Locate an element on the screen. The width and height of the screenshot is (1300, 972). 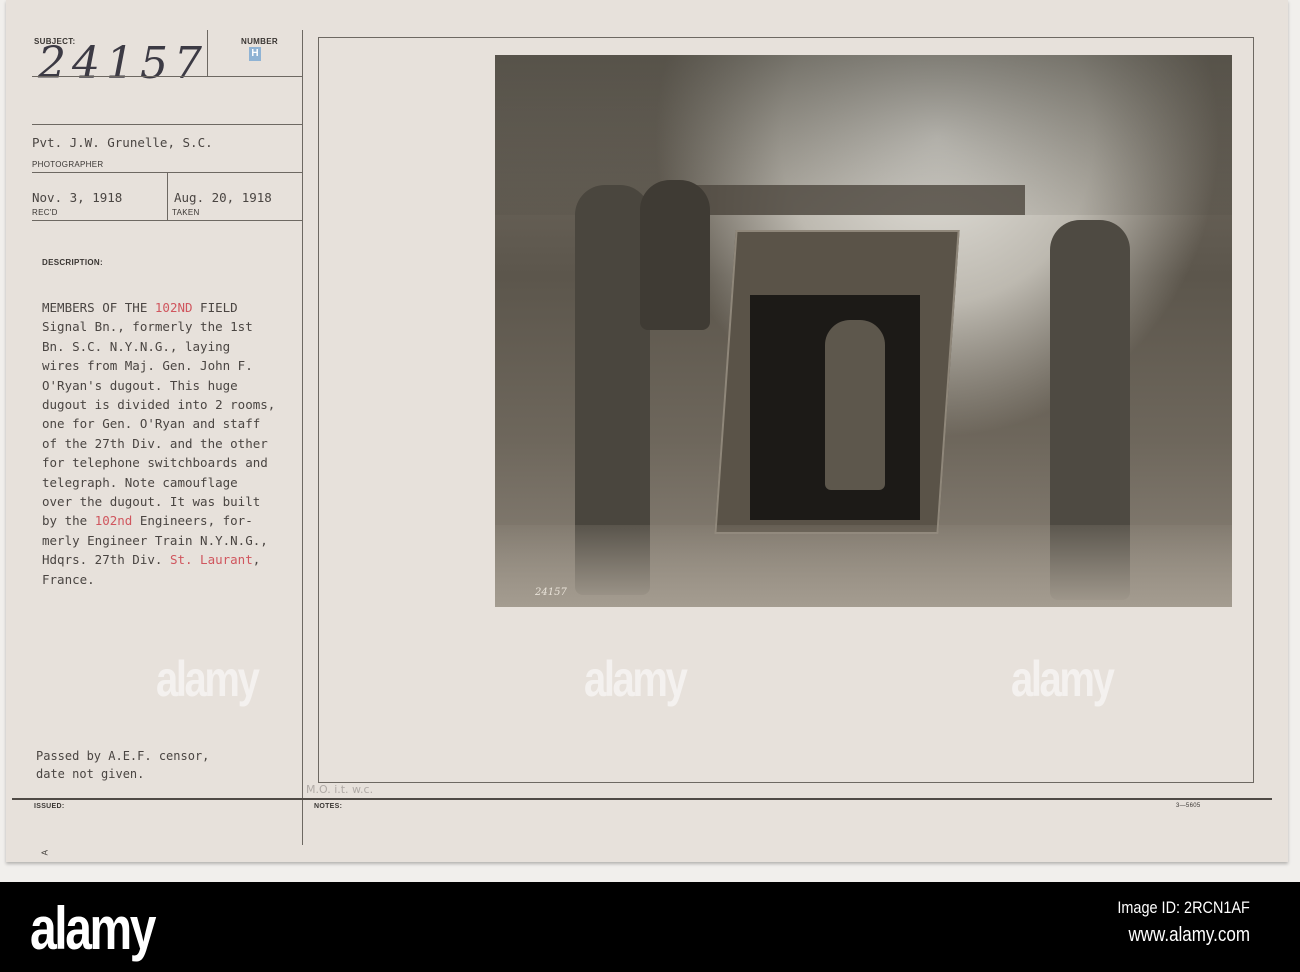
description-segment: Engineers, for- is located at coordinates (192, 521).